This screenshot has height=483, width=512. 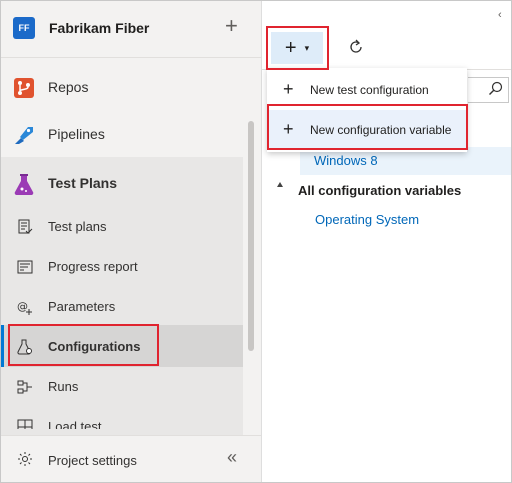 What do you see at coordinates (131, 57) in the screenshot?
I see `divider` at bounding box center [131, 57].